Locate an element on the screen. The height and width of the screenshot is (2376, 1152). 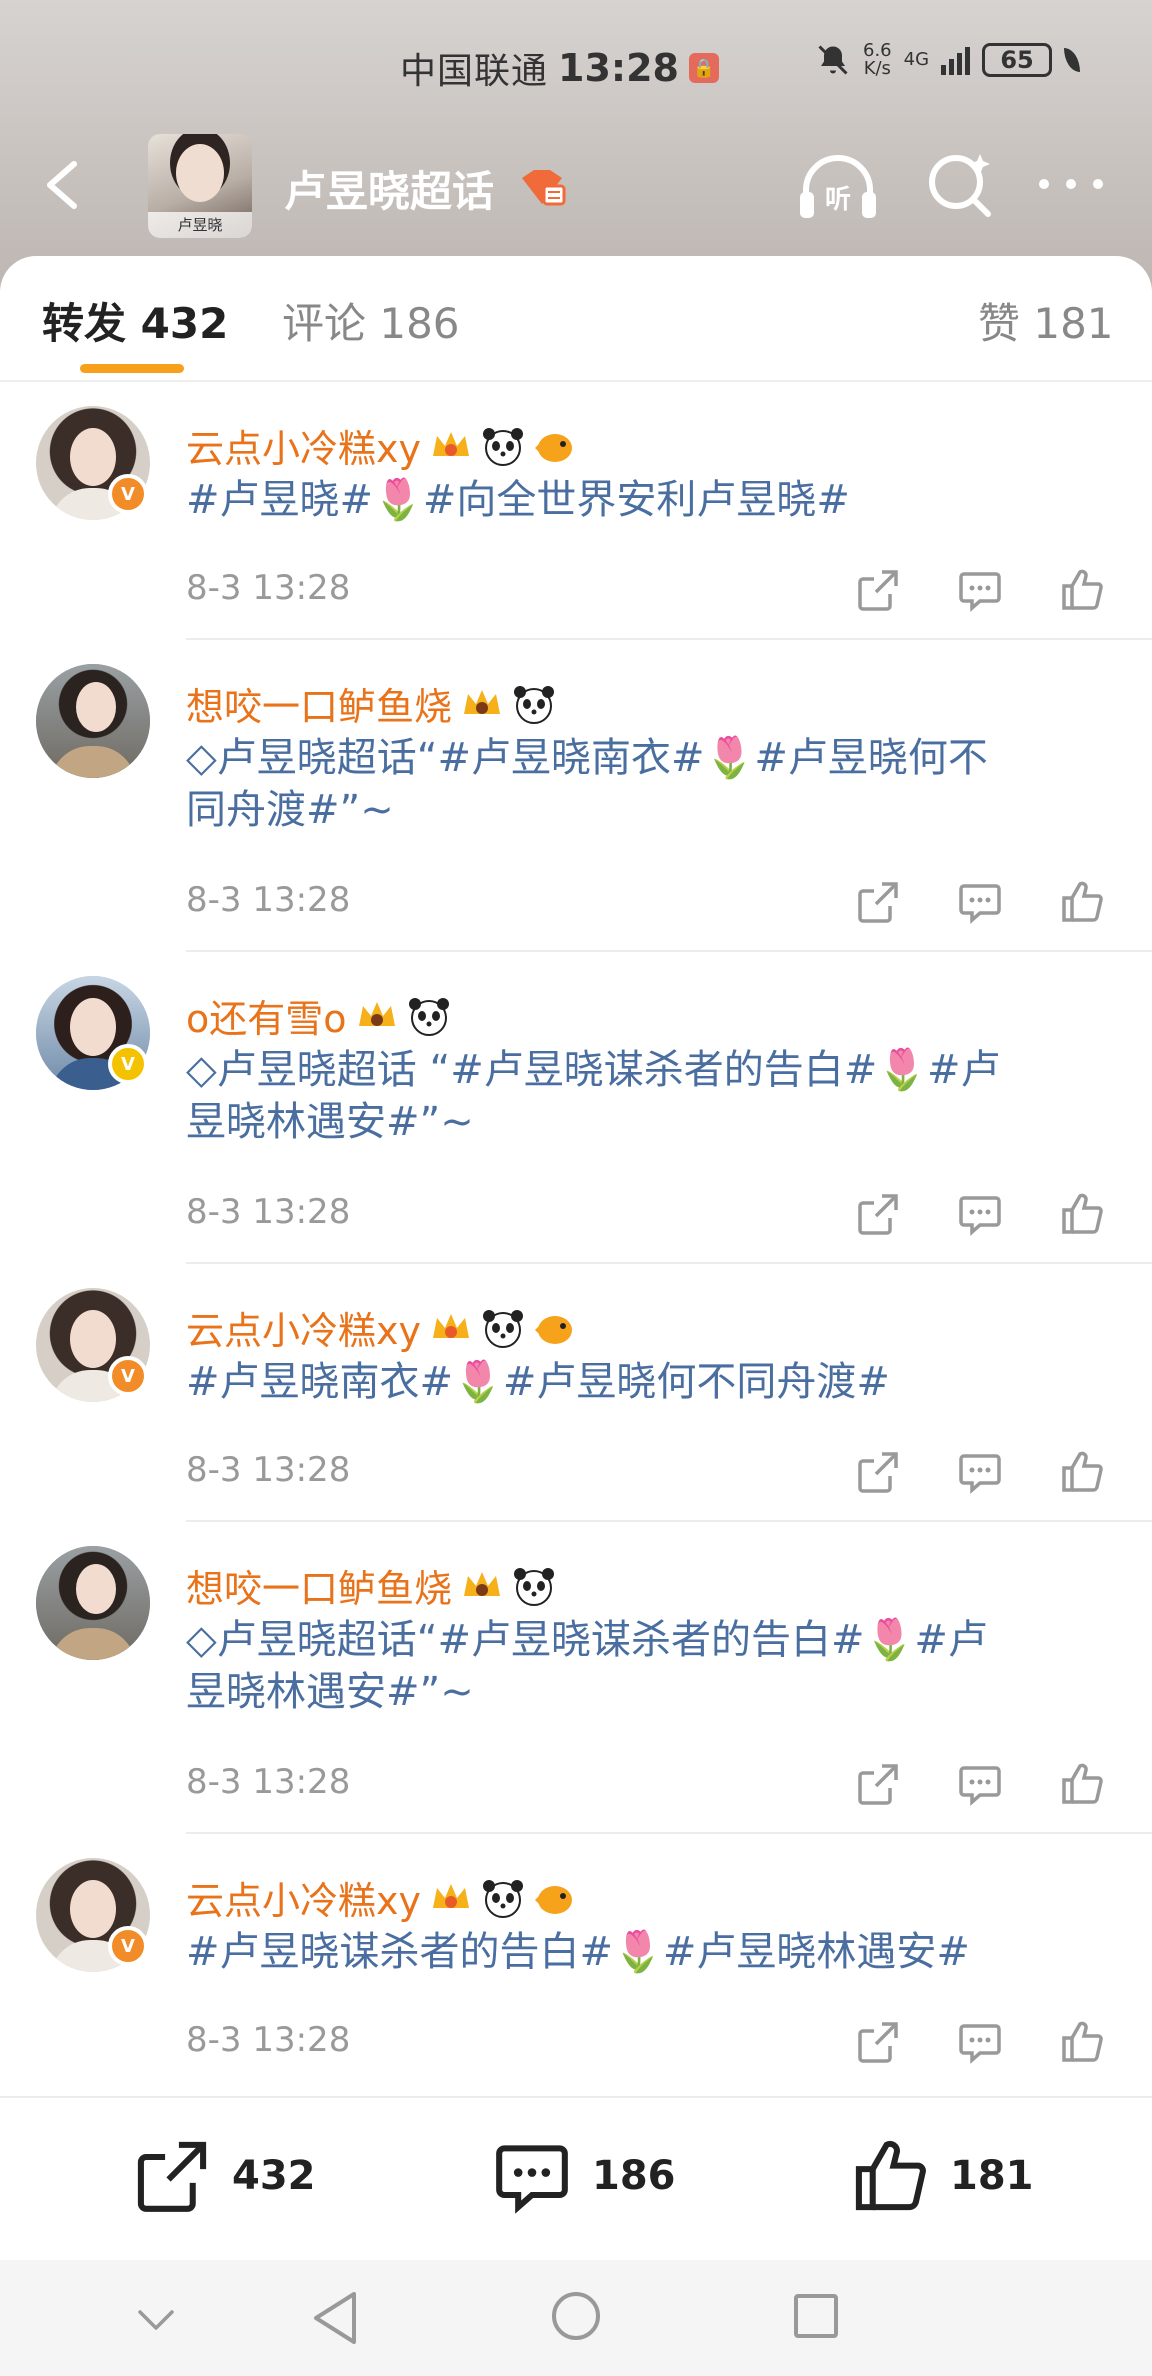
supertopic-level-icon is located at coordinates (544, 188).